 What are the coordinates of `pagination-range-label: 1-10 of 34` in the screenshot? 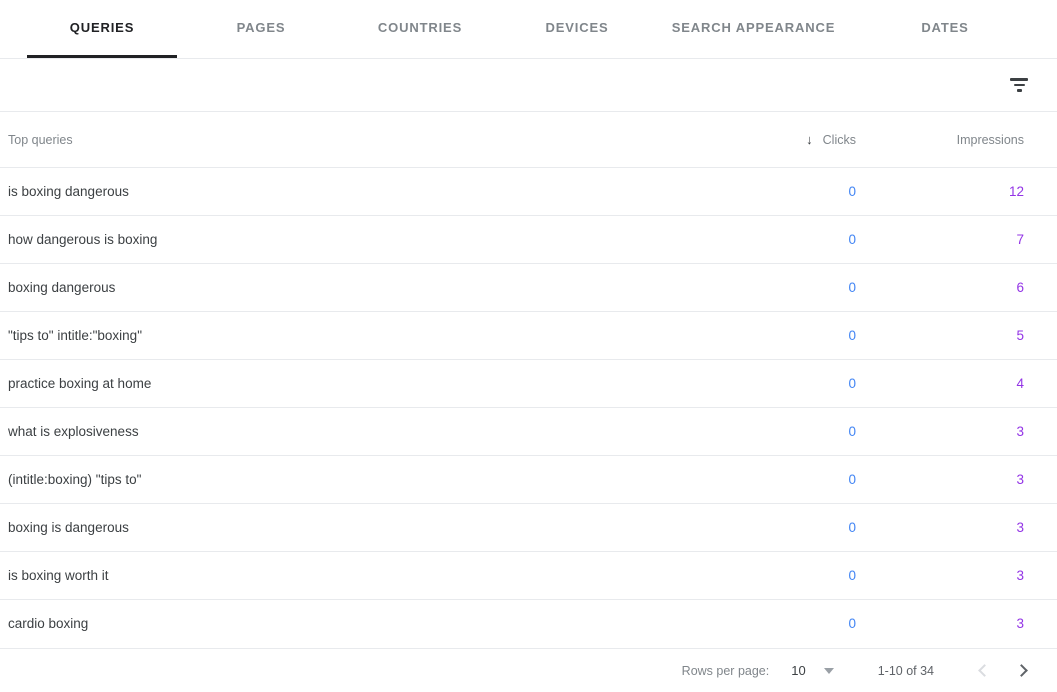 It's located at (905, 670).